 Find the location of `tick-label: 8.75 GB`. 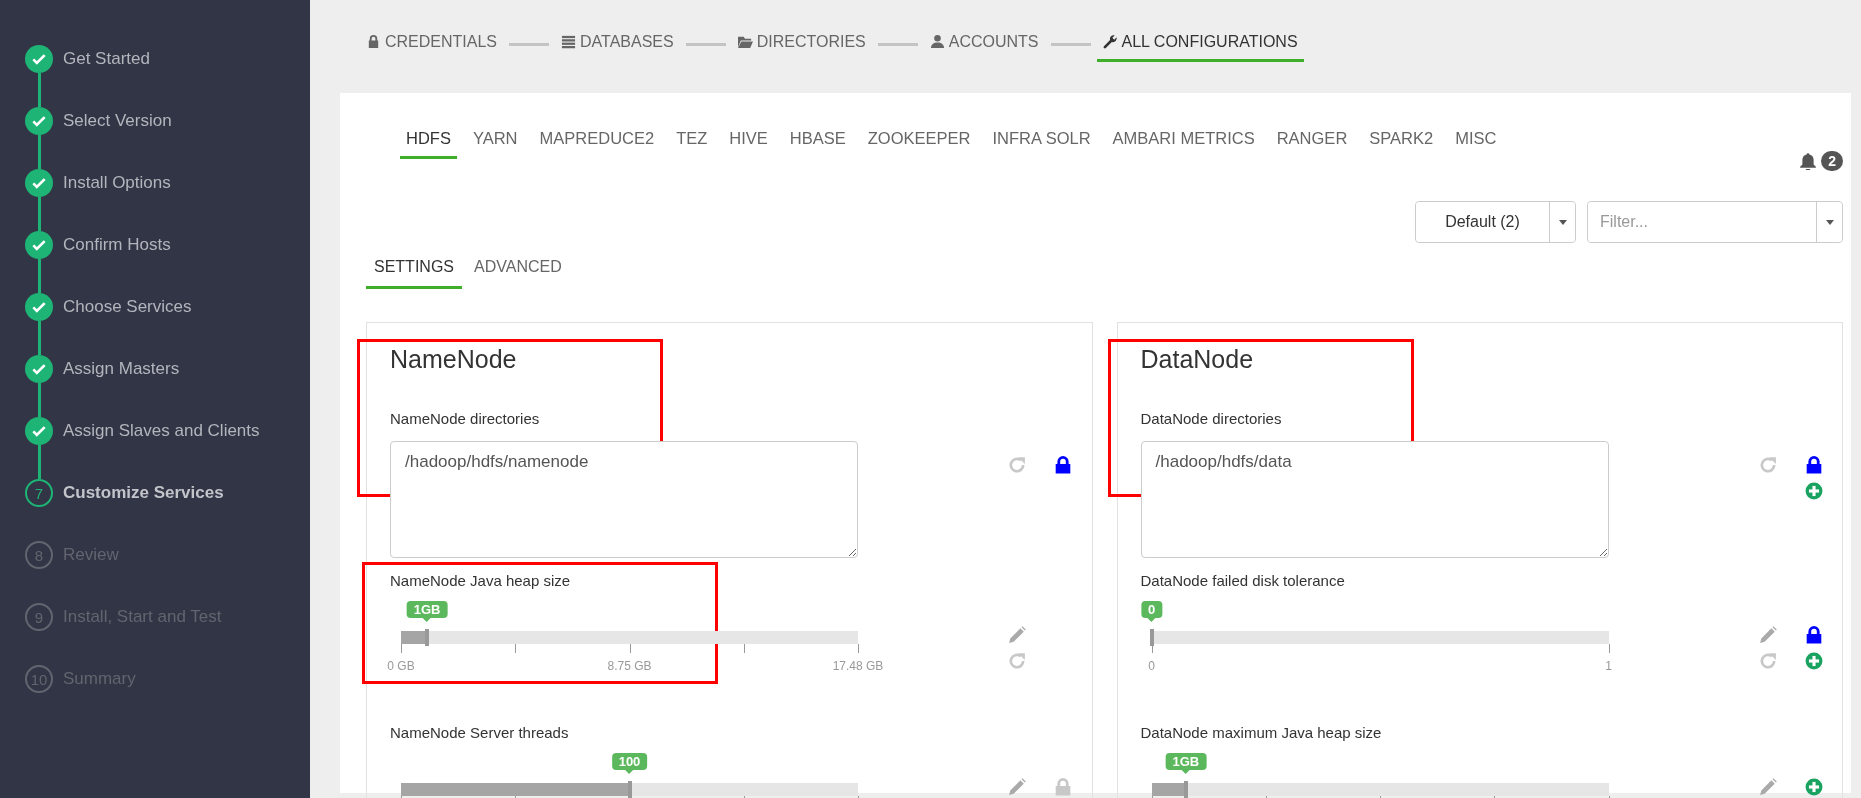

tick-label: 8.75 GB is located at coordinates (629, 666).